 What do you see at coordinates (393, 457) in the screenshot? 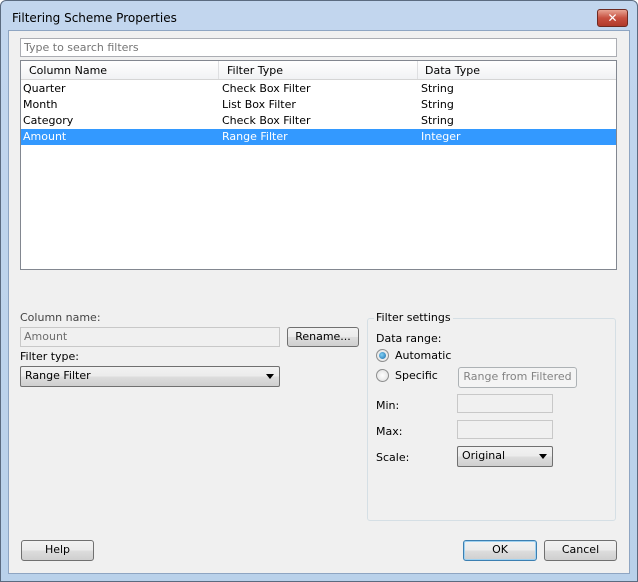
I see `scale-label: Scale:` at bounding box center [393, 457].